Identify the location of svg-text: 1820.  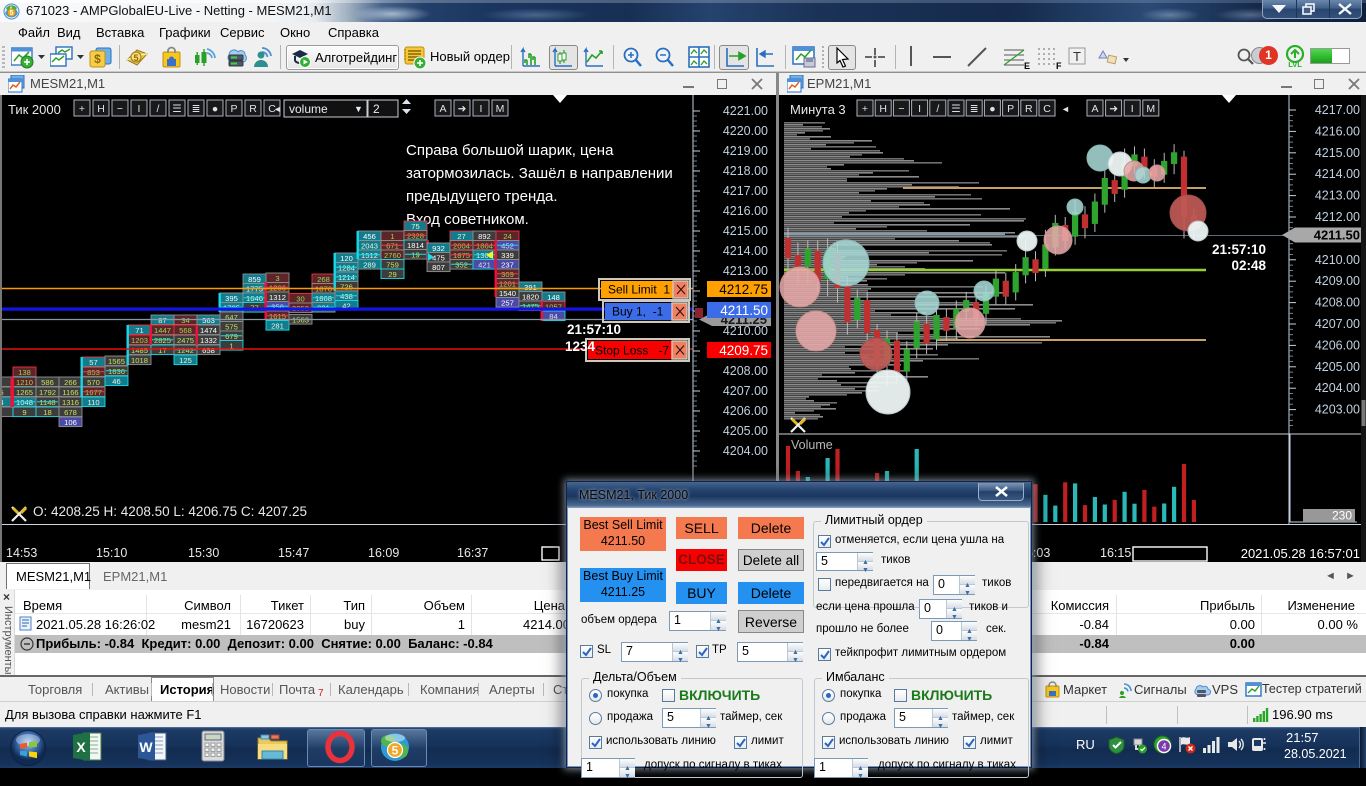
(530, 296).